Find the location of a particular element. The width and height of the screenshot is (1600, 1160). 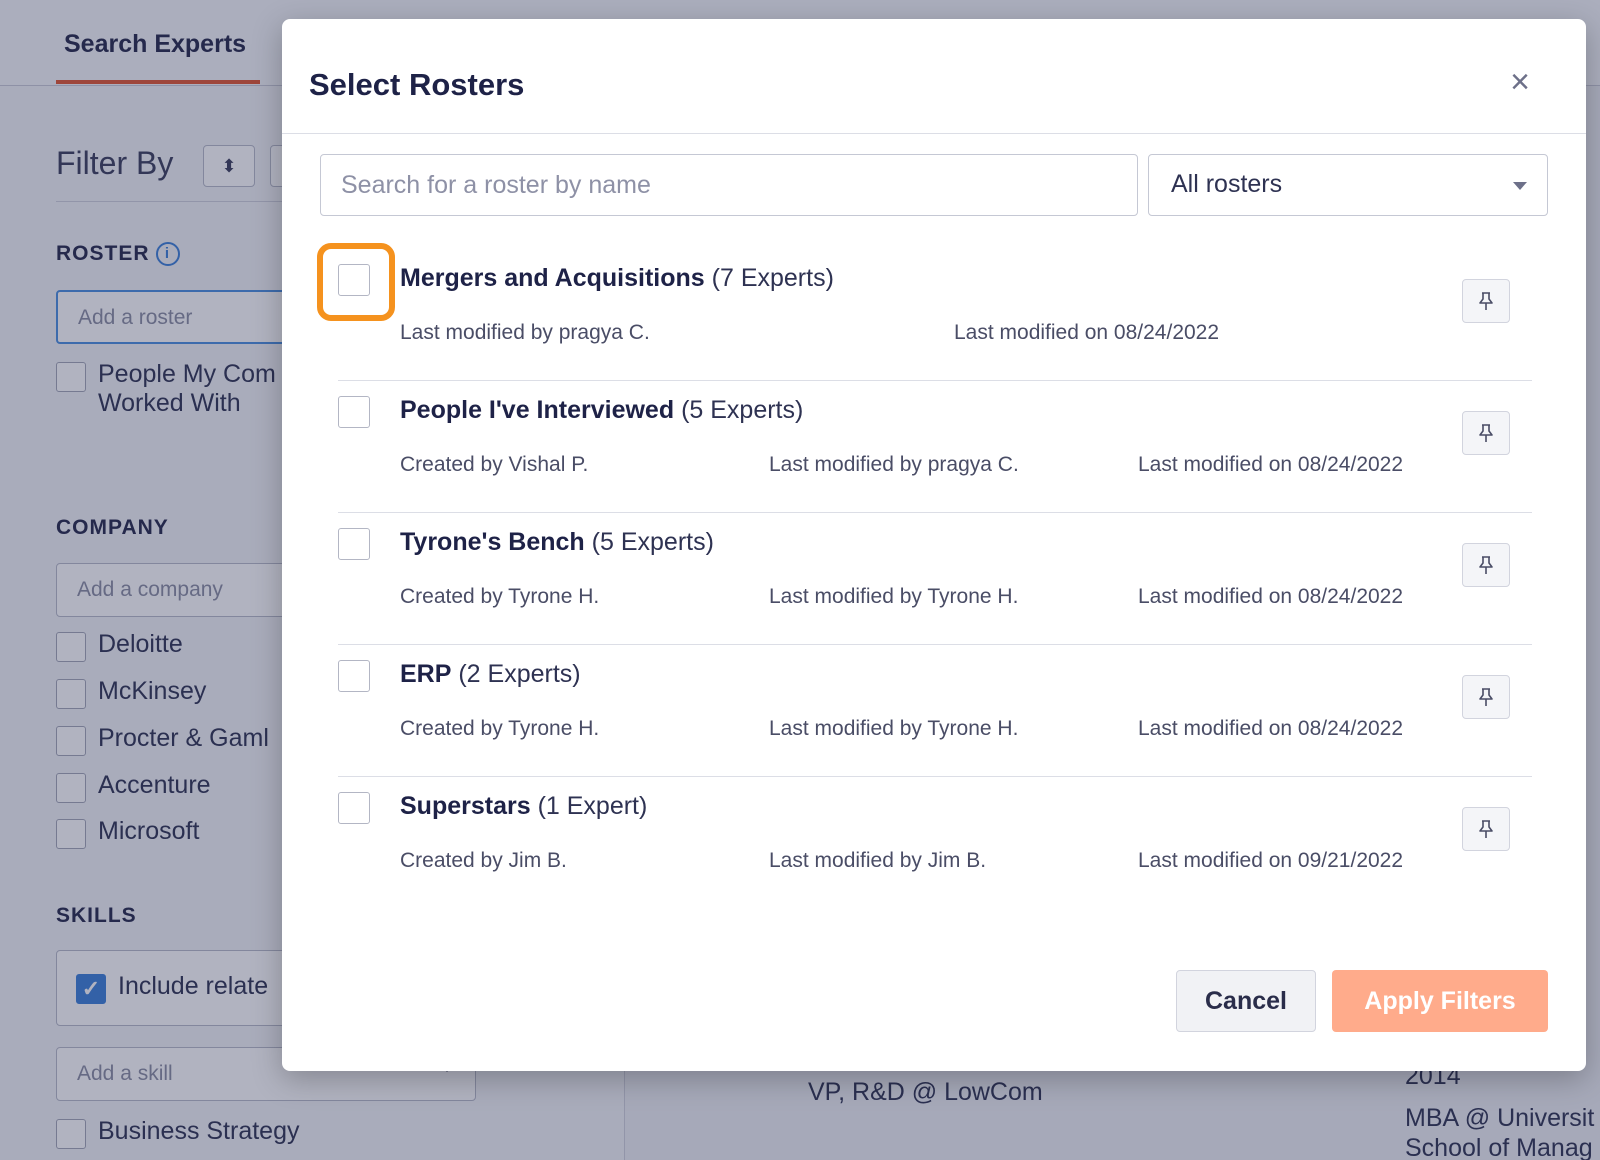

roster-created-by: Created by Vishal P. is located at coordinates (494, 464).